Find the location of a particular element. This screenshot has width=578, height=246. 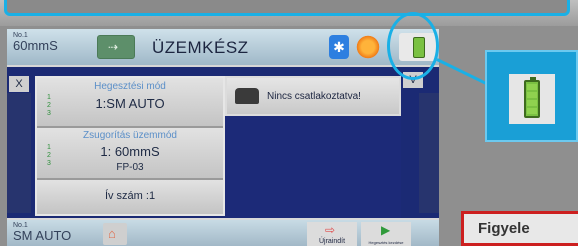

callout-connector is located at coordinates (462, 72).